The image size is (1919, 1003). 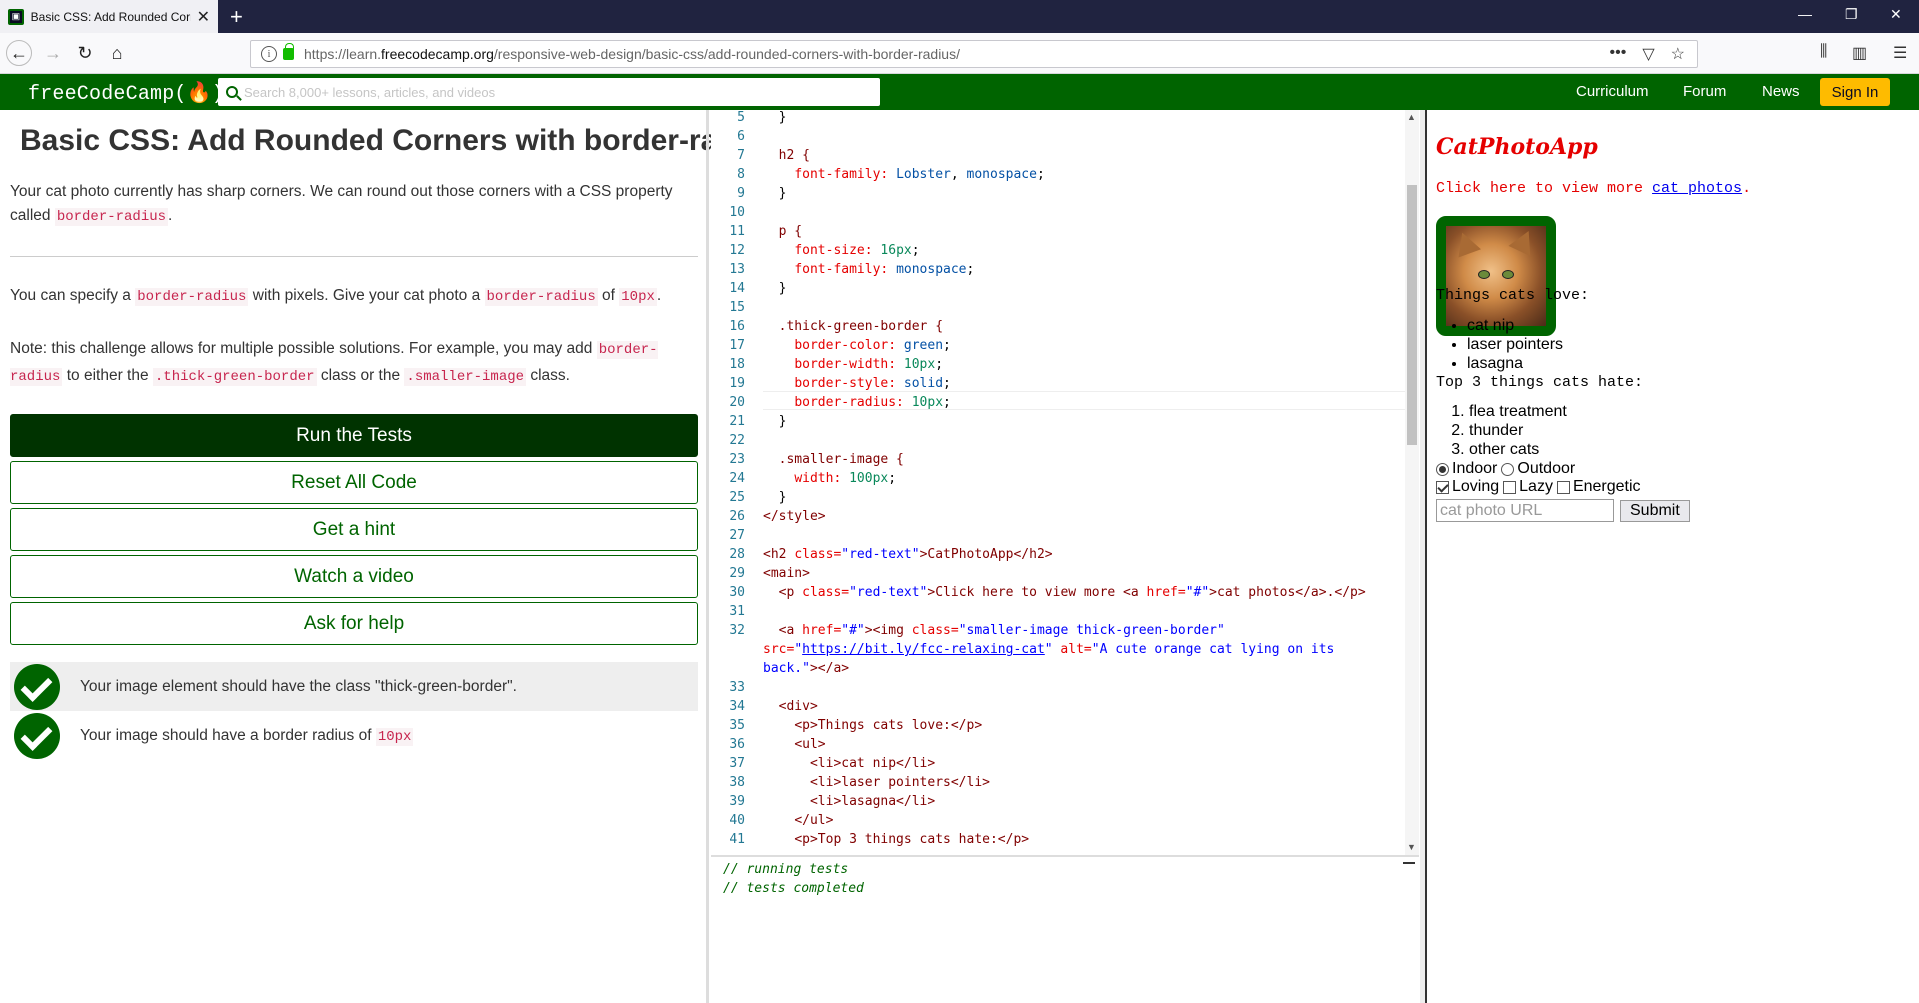 I want to click on nav-forum: Forum, so click(x=1704, y=91).